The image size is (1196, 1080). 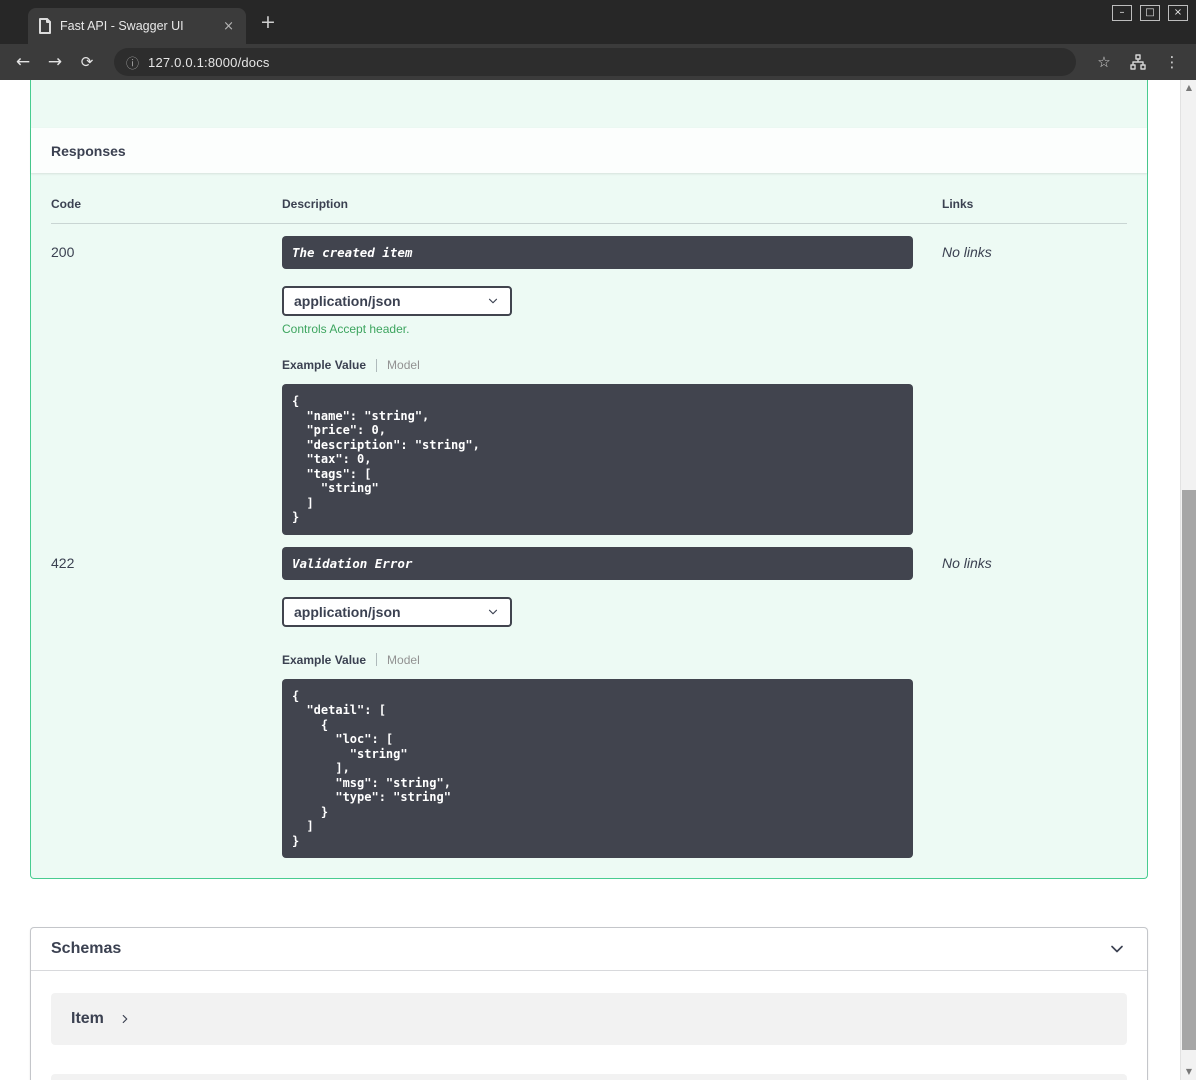 I want to click on response-code: 200, so click(x=63, y=252).